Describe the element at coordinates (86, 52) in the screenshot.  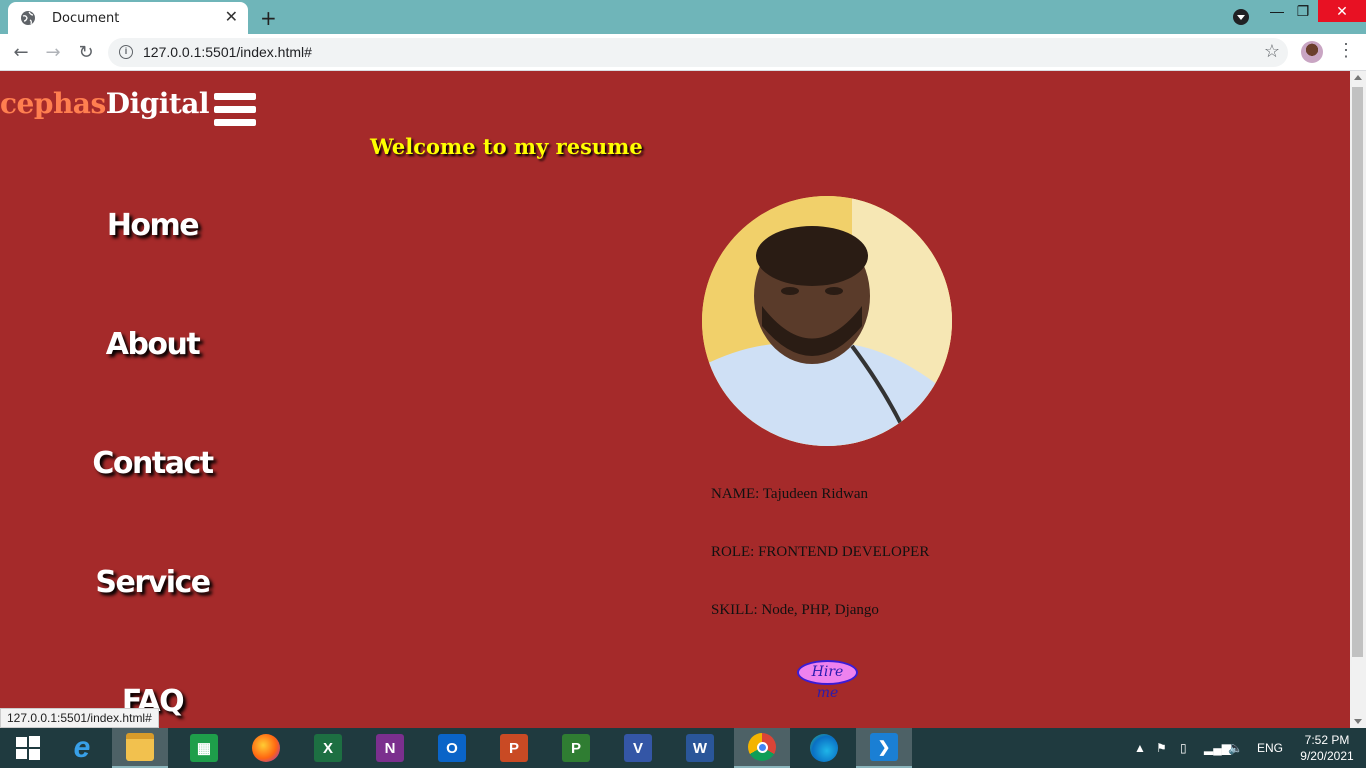
I see `reload-icon: ↻` at that location.